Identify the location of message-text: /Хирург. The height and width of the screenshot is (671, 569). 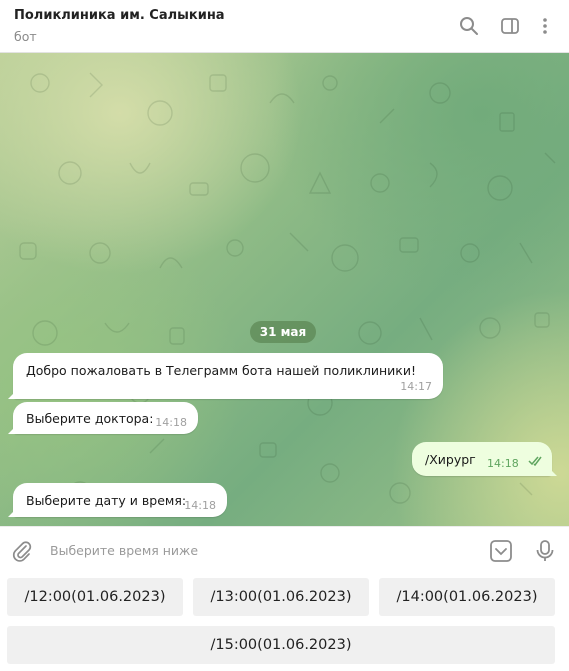
(450, 459).